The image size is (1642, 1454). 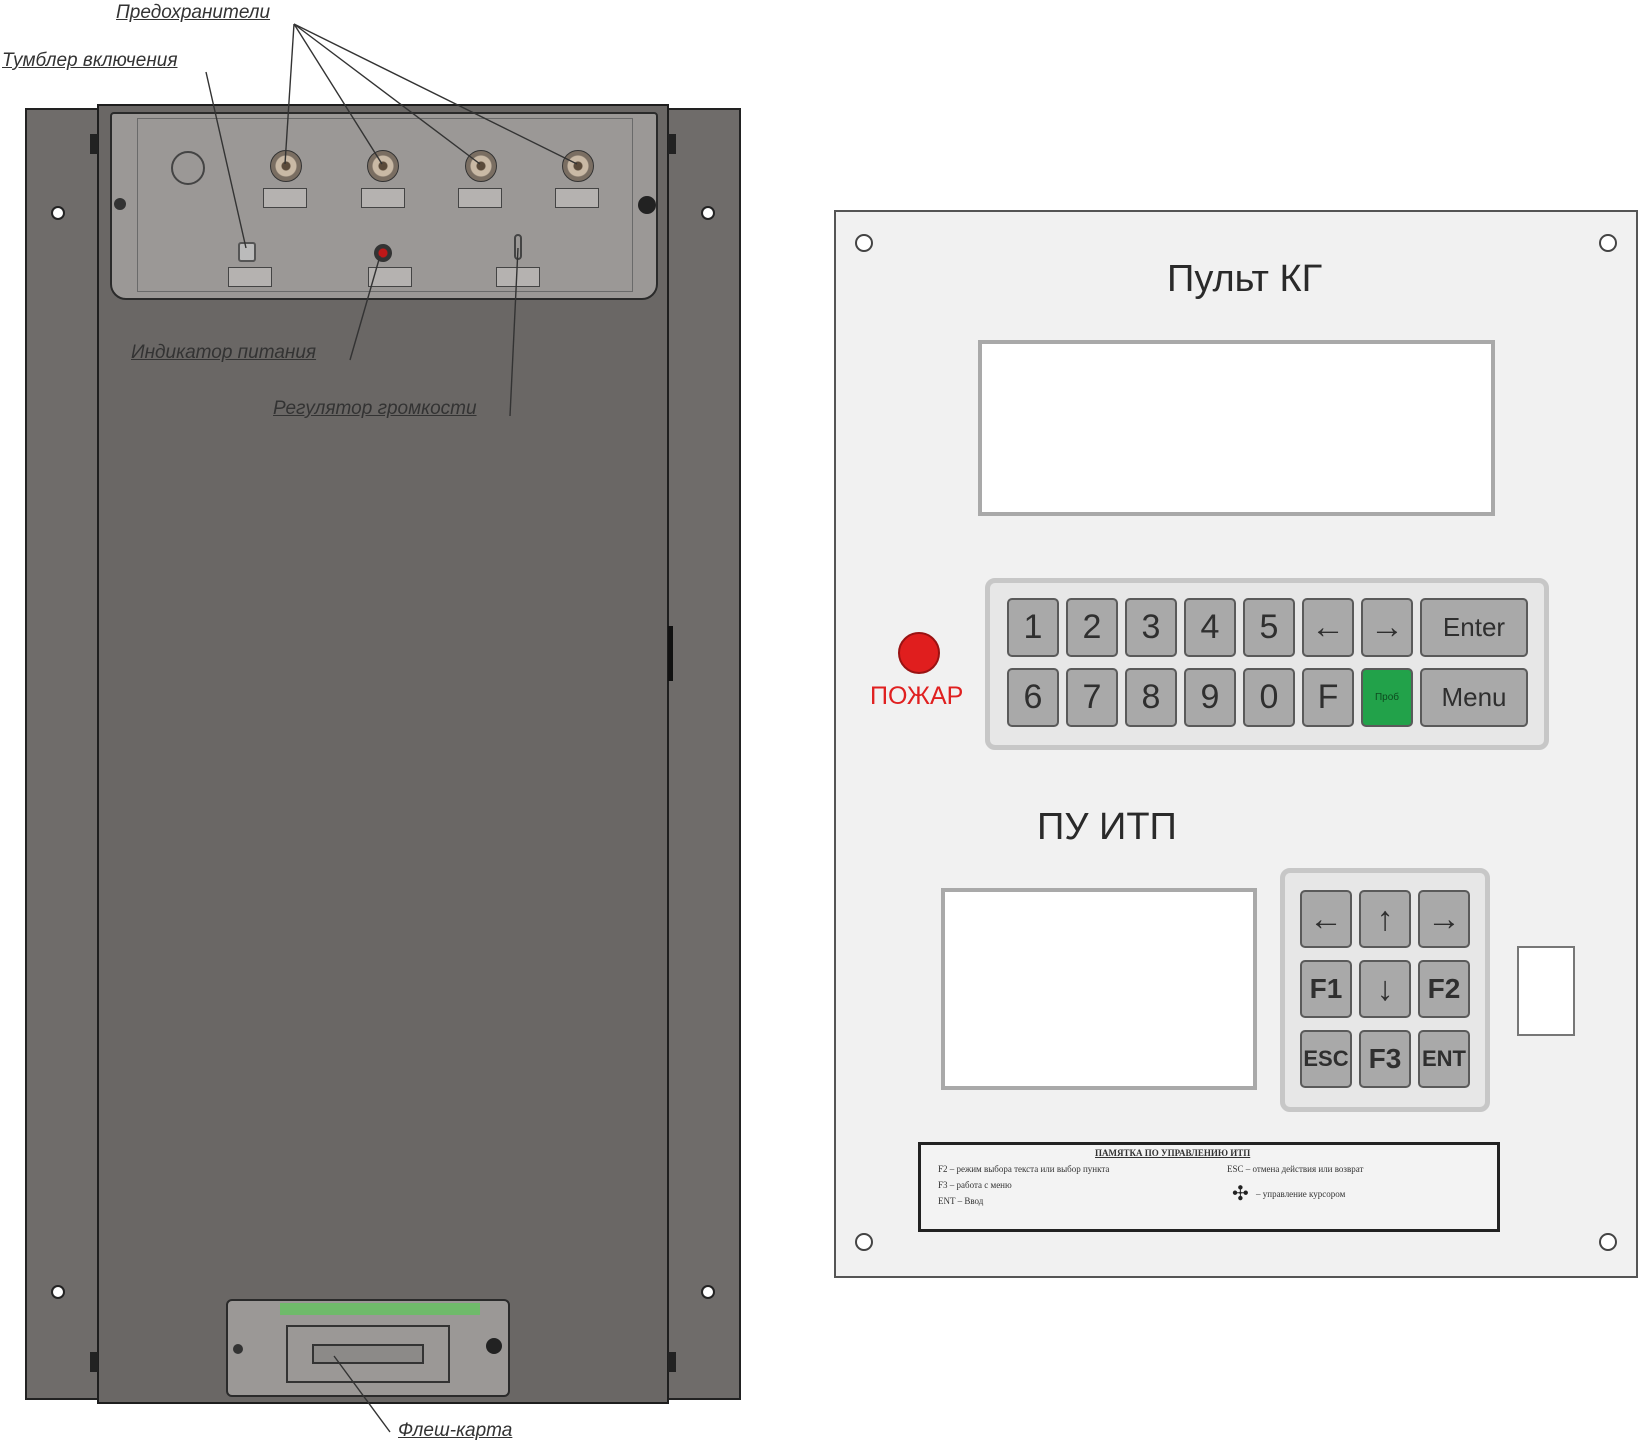 I want to click on memo-line: ESC – отмена действия или возврат, so click(x=1295, y=1169).